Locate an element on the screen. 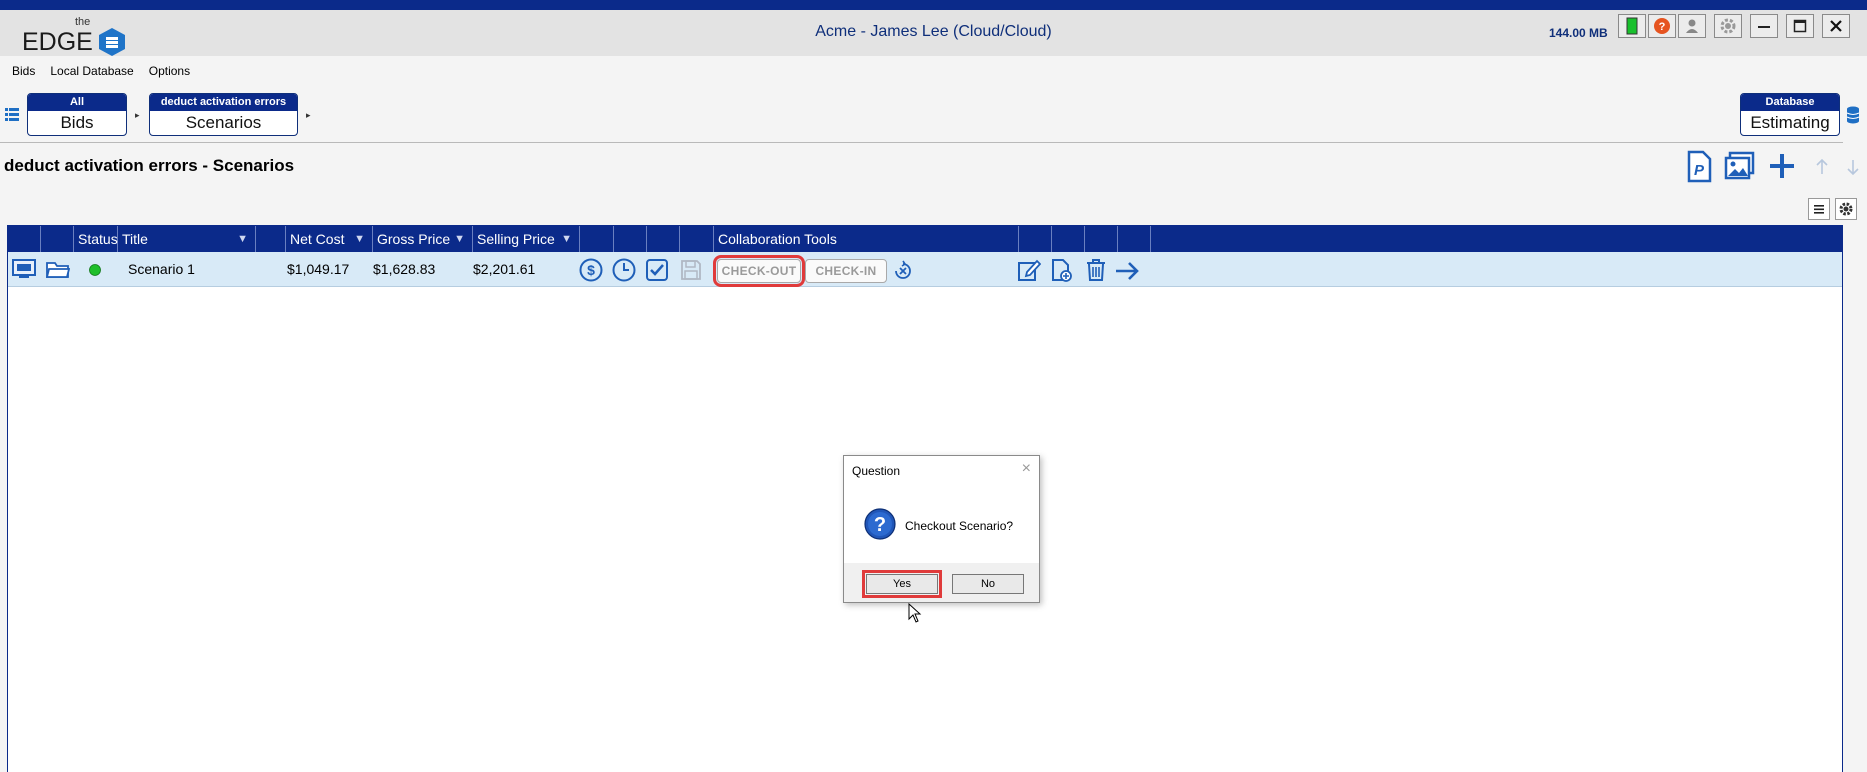  database-header: Database is located at coordinates (1790, 102).